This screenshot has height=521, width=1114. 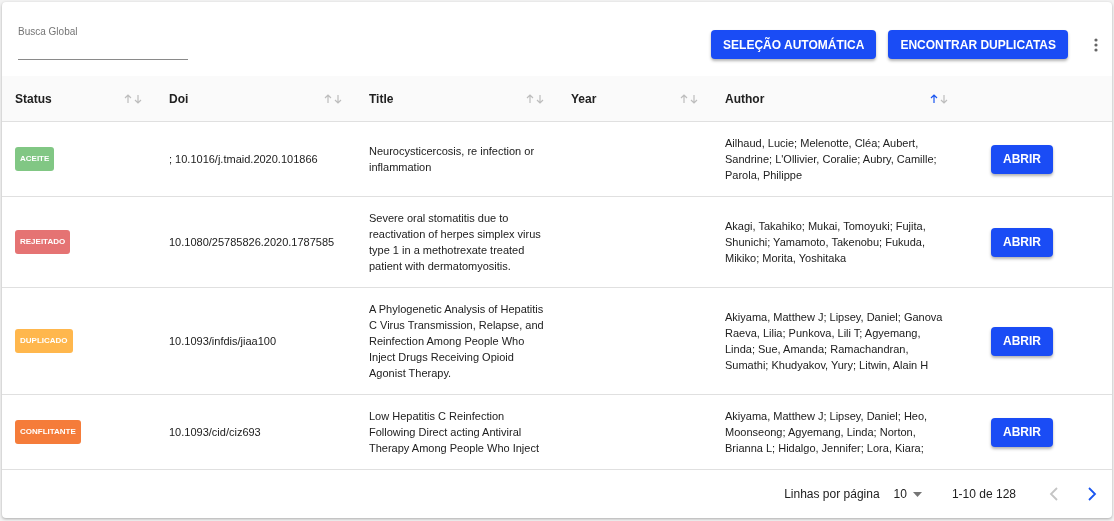 What do you see at coordinates (831, 159) in the screenshot?
I see `author-text: Ailhaud, Lucie; Melenotte, Cléa; Aubert, Sandrine; L'Ollivier, Coralie; Aubry, Camille; Parola, Philippe` at bounding box center [831, 159].